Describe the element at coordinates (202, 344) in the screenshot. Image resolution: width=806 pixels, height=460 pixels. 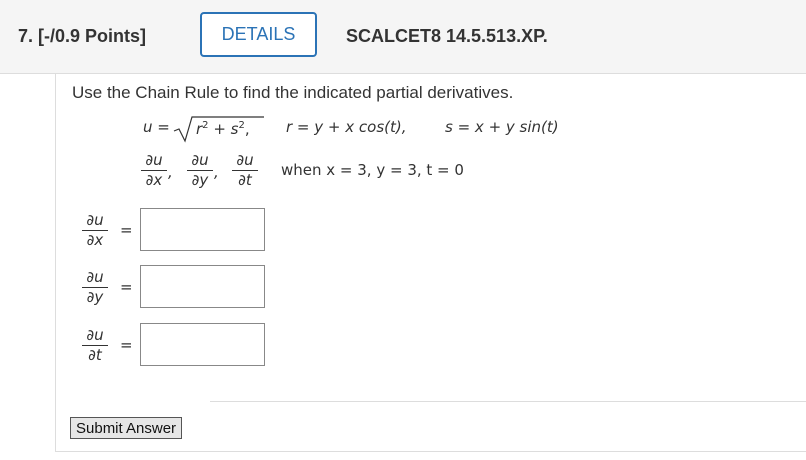
I see `answer-input-du-dt` at that location.